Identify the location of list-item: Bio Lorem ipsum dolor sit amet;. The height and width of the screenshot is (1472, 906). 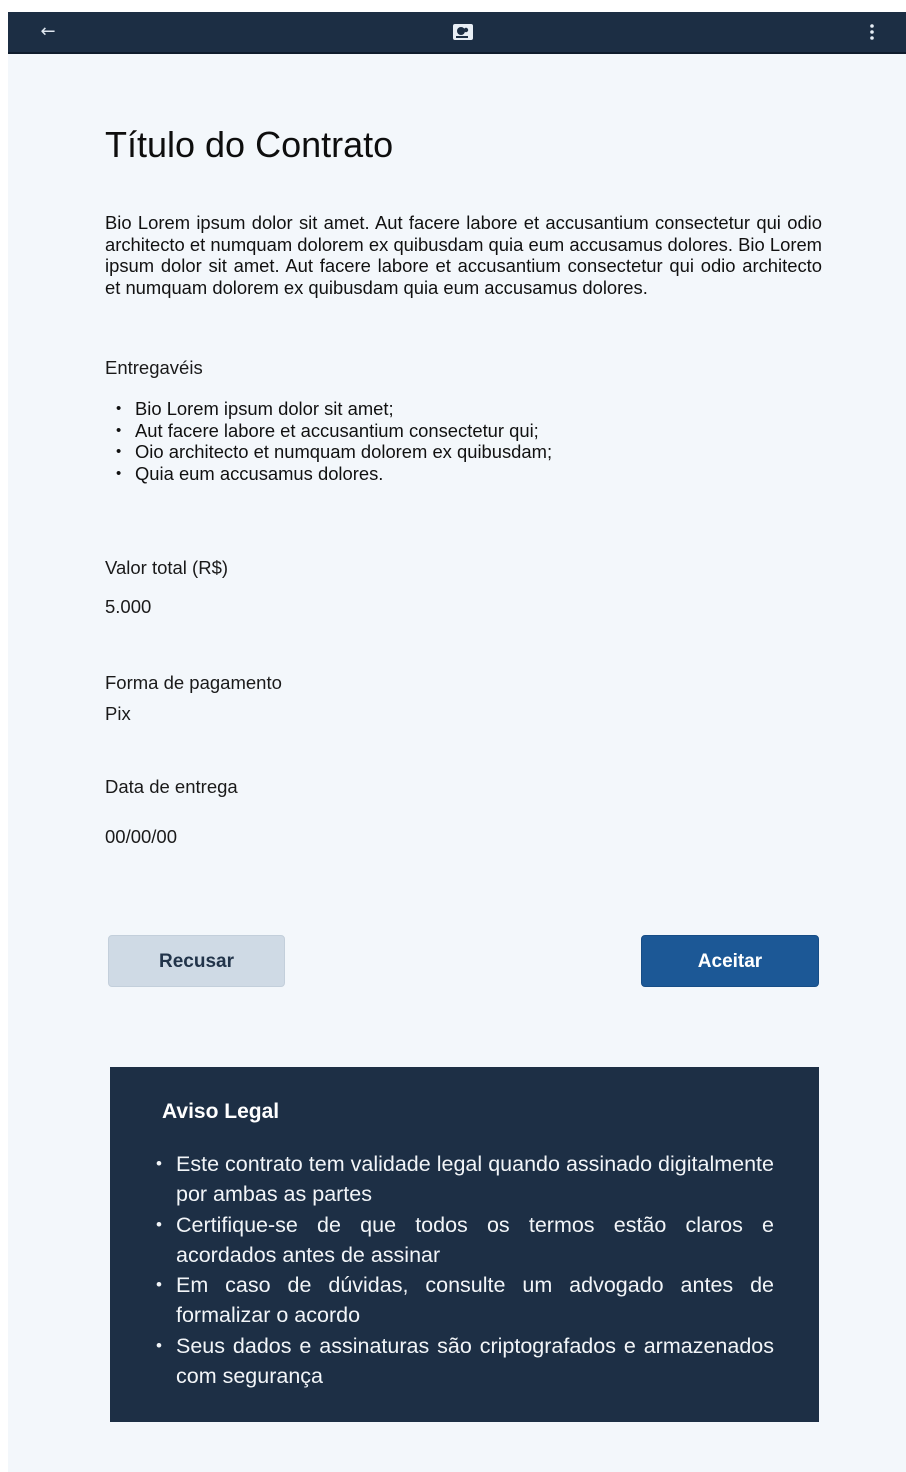
(328, 409).